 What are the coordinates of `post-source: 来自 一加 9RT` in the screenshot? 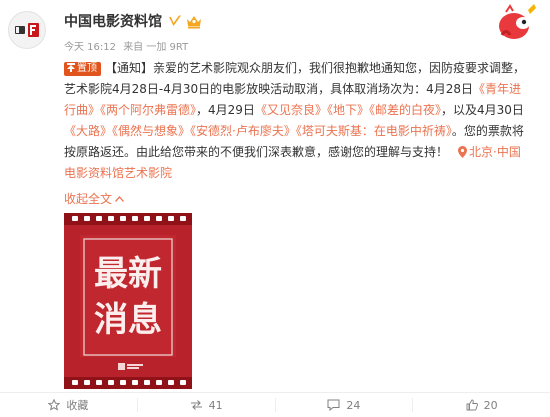 It's located at (156, 47).